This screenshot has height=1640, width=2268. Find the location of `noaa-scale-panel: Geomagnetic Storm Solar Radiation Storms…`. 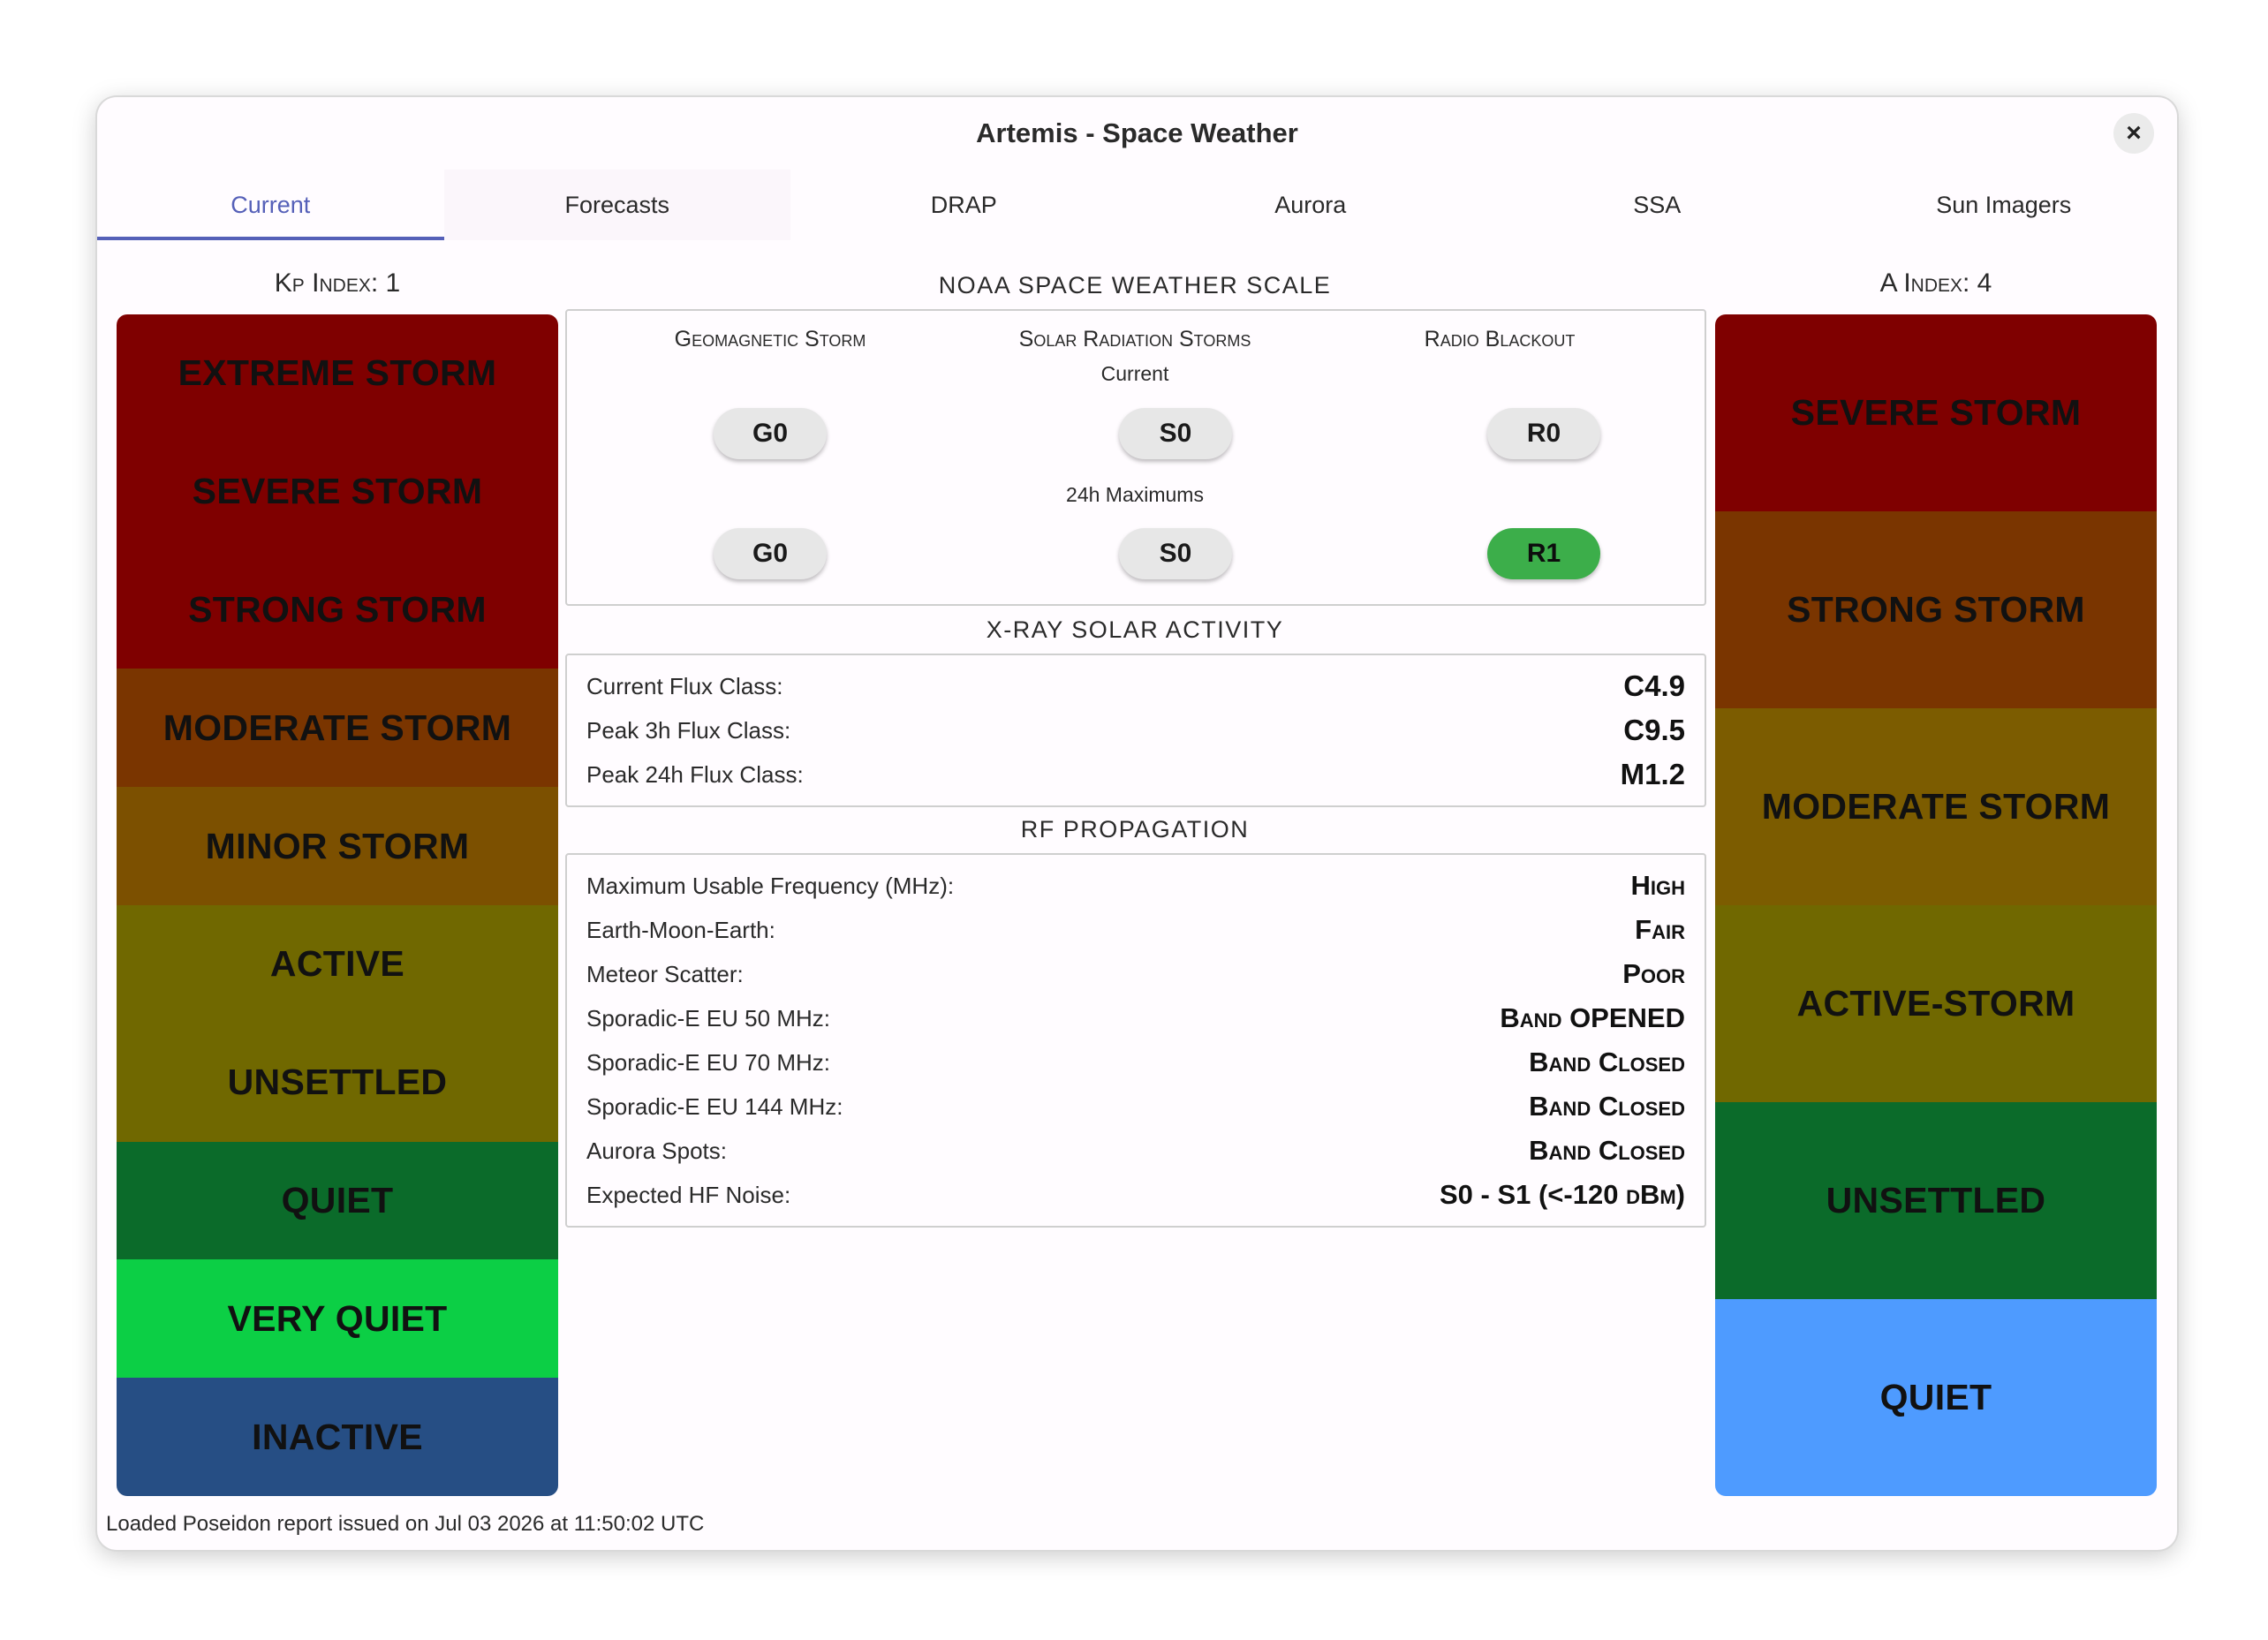

noaa-scale-panel: Geomagnetic Storm Solar Radiation Storms… is located at coordinates (1136, 457).